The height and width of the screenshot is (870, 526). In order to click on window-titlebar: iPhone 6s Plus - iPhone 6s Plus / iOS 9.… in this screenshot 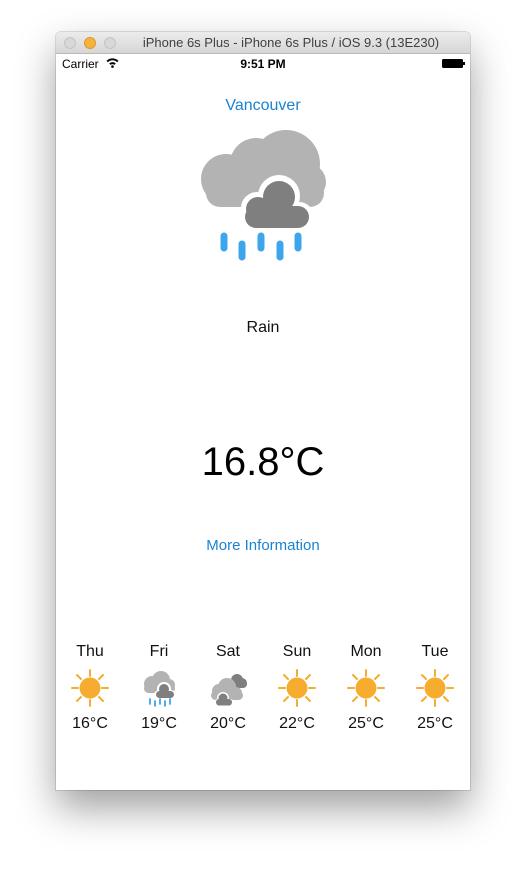, I will do `click(263, 43)`.